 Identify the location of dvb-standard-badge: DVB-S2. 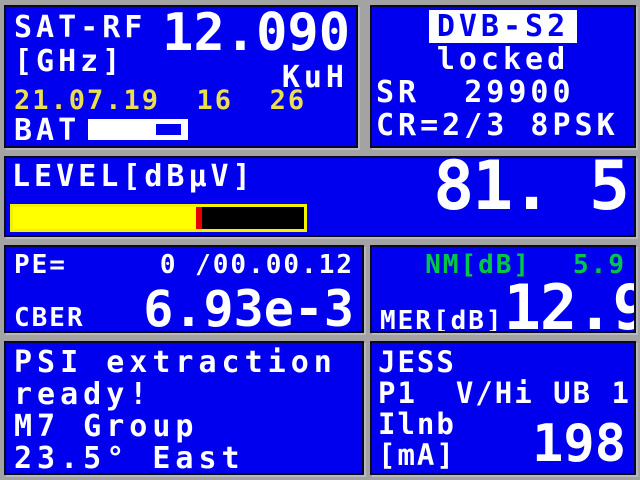
(503, 26).